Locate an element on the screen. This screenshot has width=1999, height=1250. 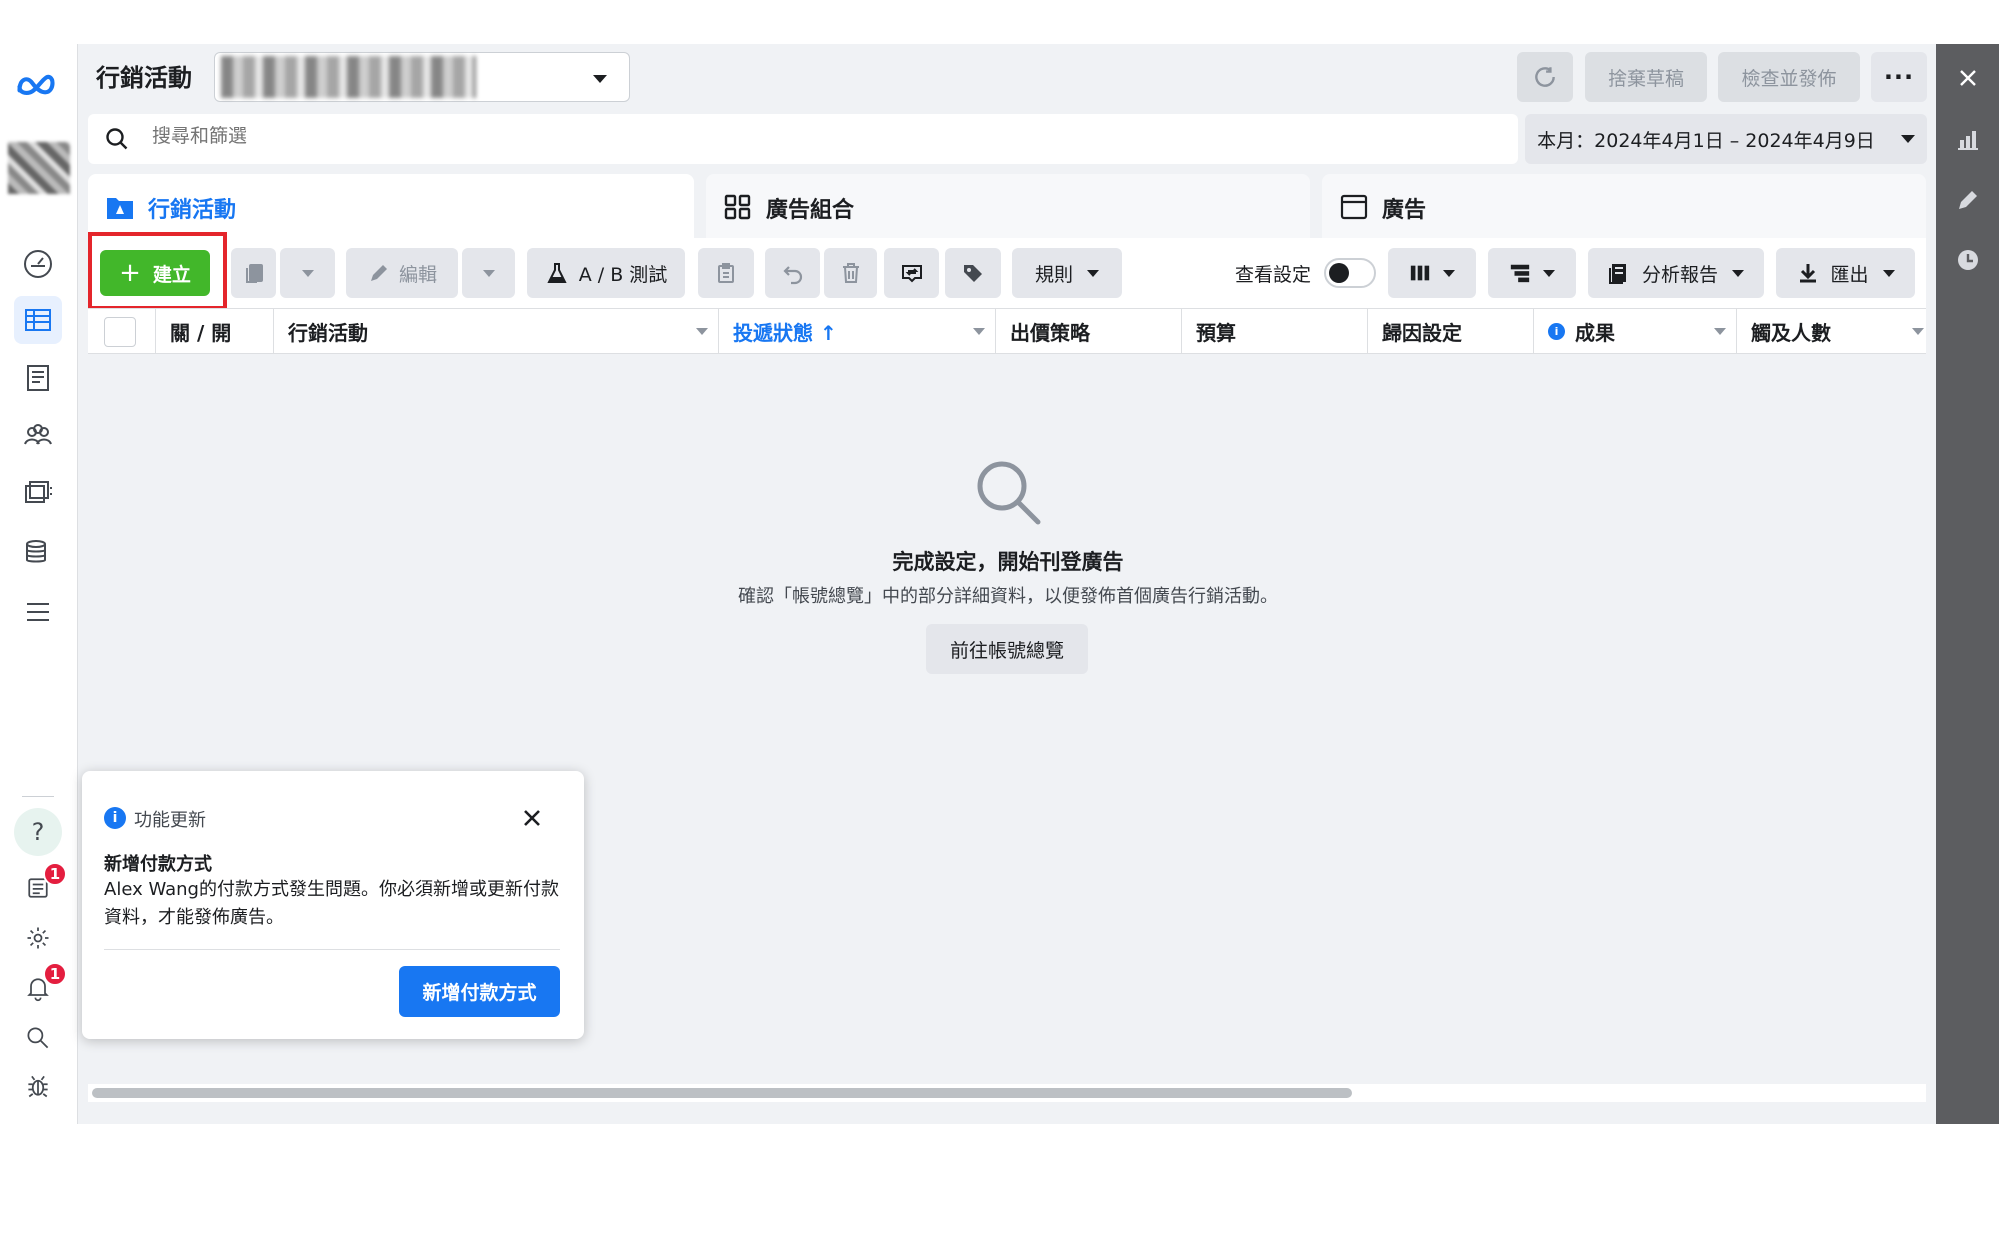
edit-button: 編輯 is located at coordinates (402, 273).